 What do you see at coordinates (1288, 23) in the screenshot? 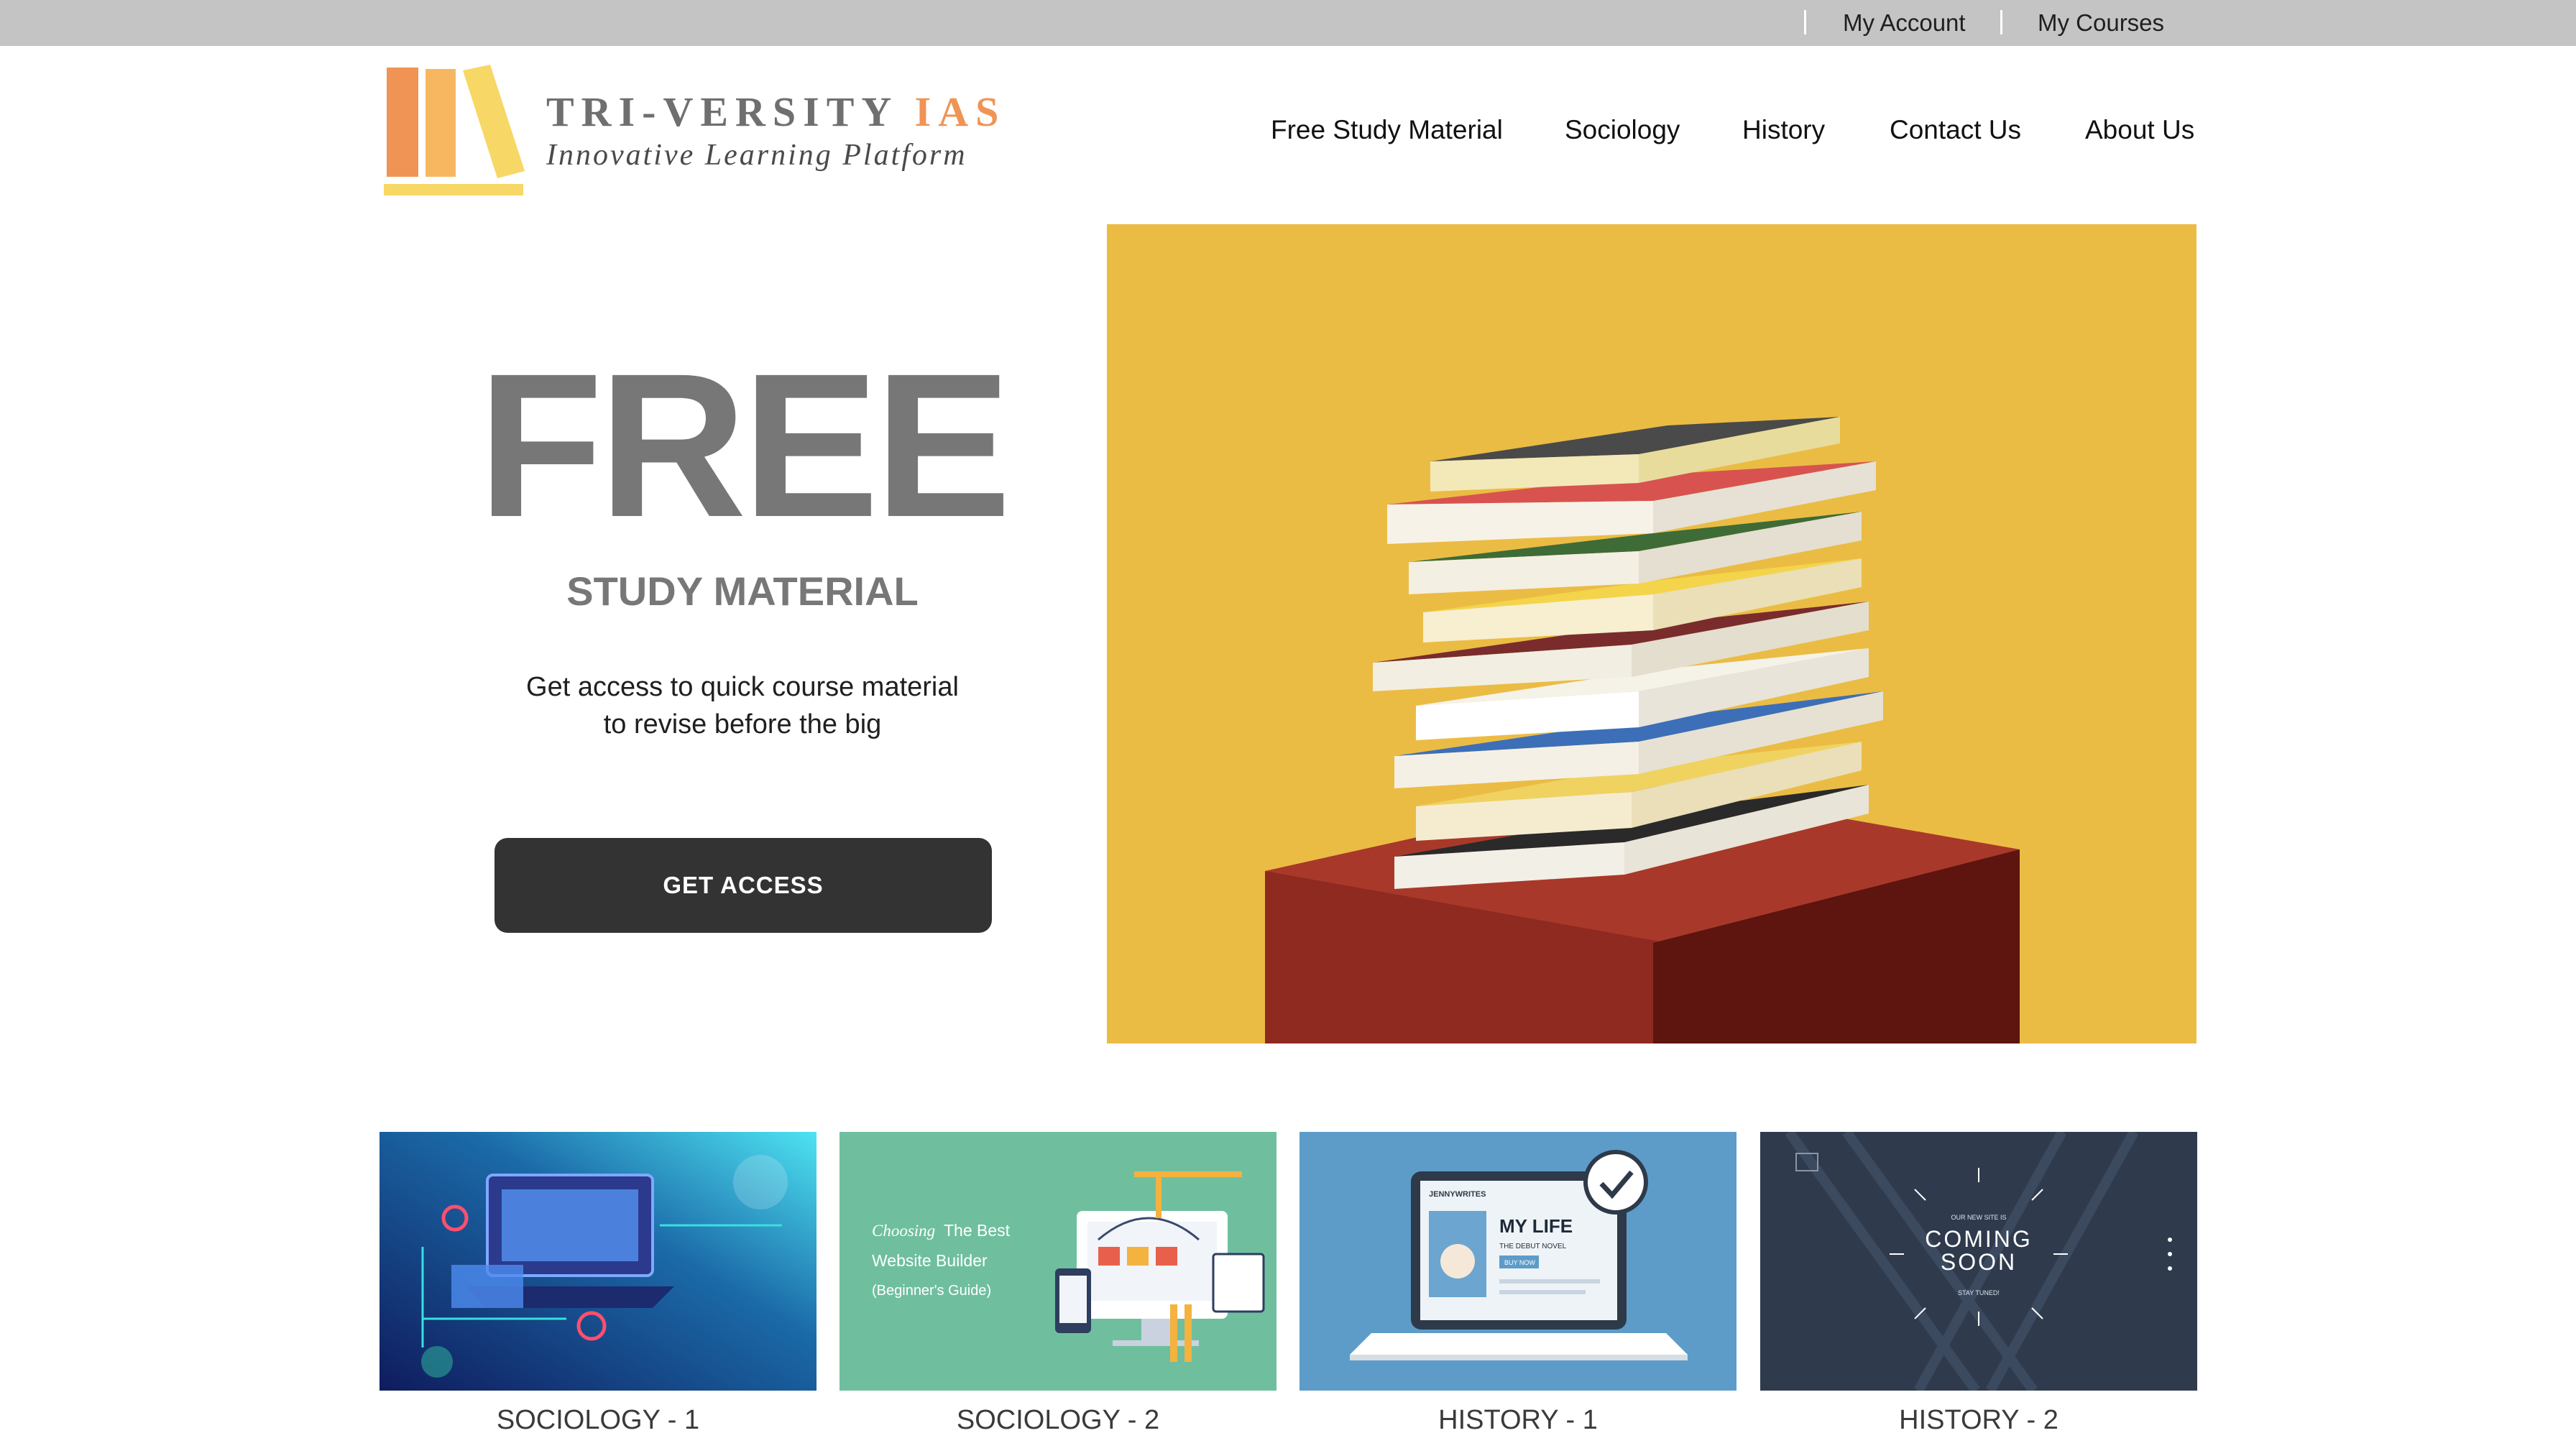
I see `top-utility-bar: My Account My Courses` at bounding box center [1288, 23].